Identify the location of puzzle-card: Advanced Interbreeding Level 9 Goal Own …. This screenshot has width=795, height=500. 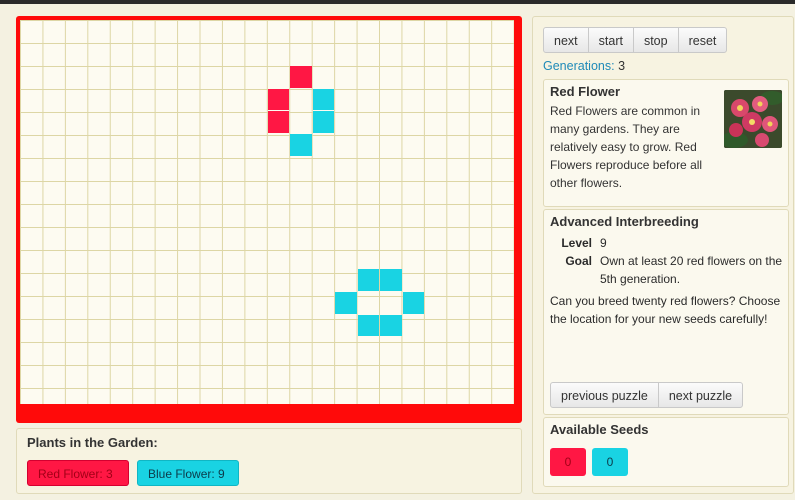
(666, 312).